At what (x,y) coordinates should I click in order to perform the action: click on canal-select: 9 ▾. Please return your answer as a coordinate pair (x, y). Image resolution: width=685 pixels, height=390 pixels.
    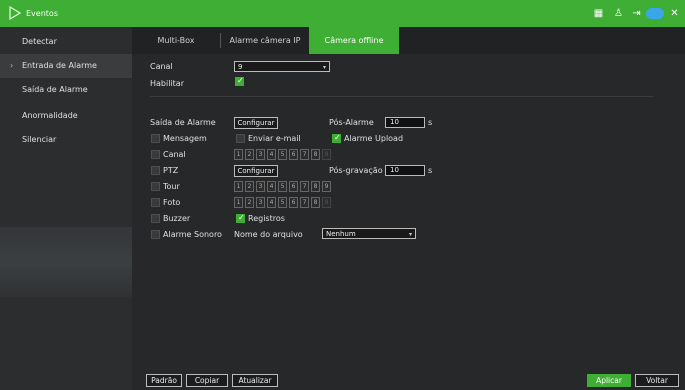
    Looking at the image, I should click on (282, 66).